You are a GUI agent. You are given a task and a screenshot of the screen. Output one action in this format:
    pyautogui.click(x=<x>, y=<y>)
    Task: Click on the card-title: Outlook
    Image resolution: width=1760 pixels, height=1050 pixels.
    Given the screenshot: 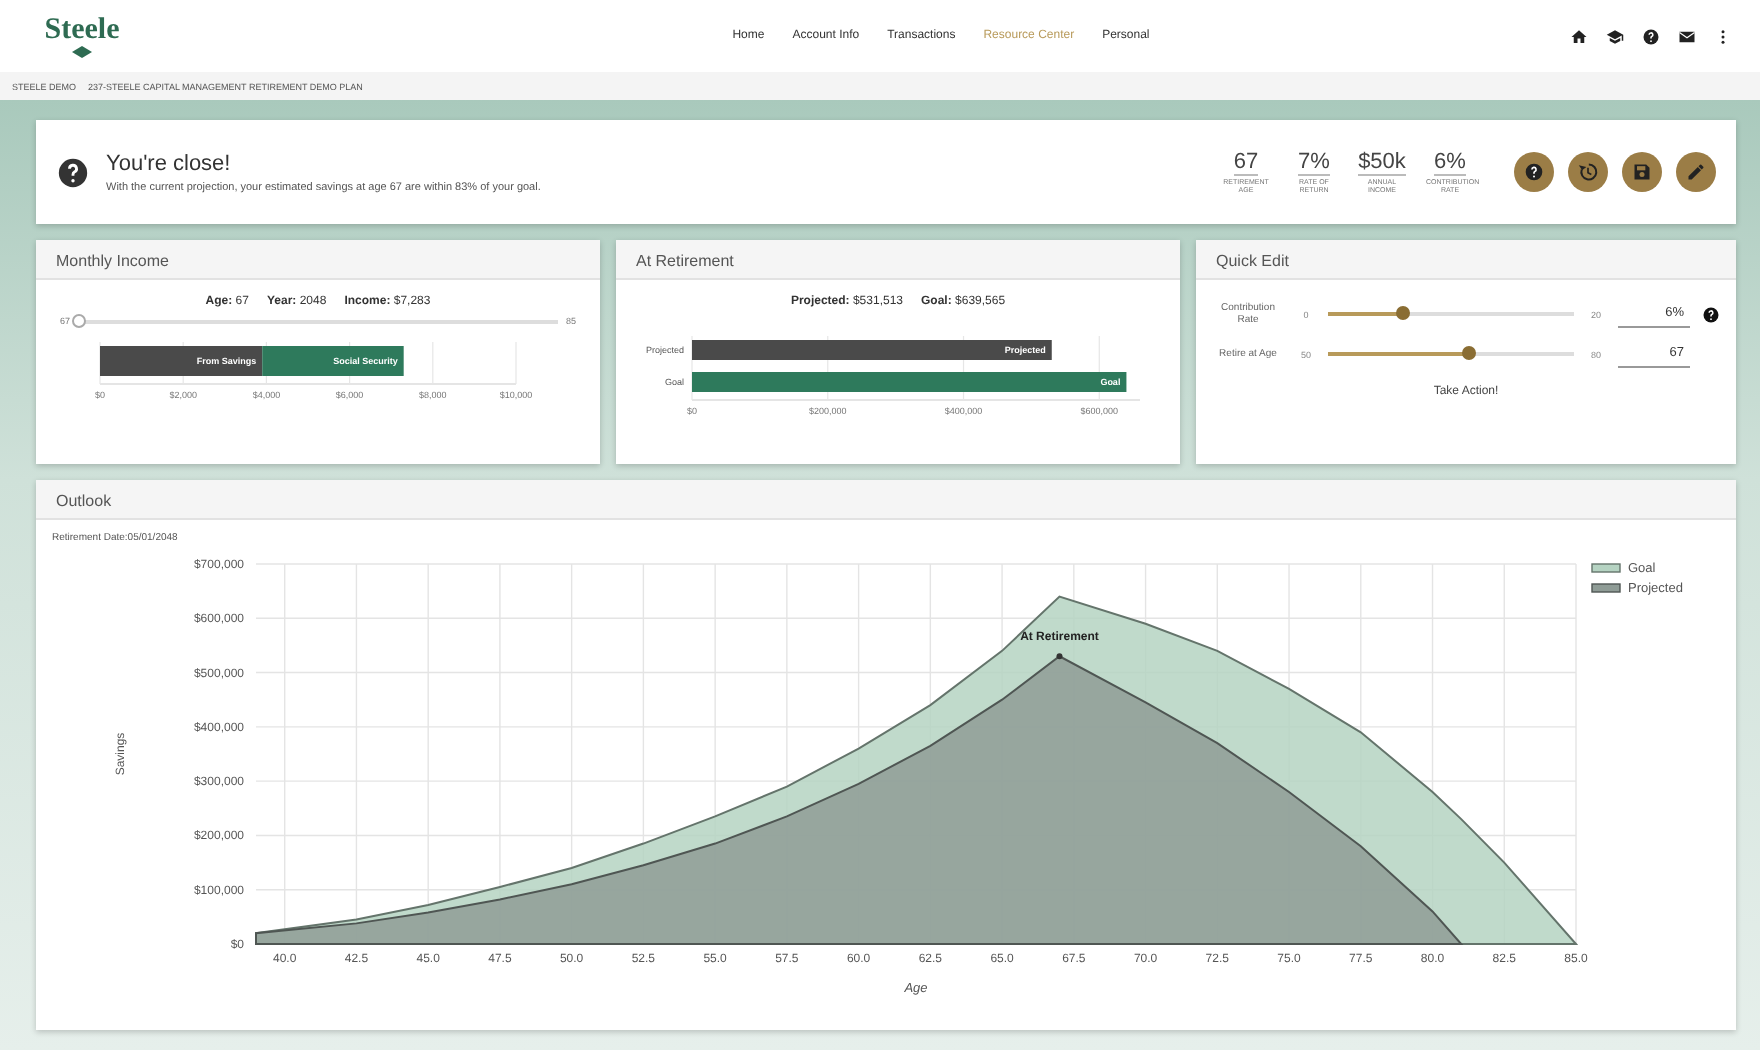 What is the action you would take?
    pyautogui.click(x=886, y=500)
    